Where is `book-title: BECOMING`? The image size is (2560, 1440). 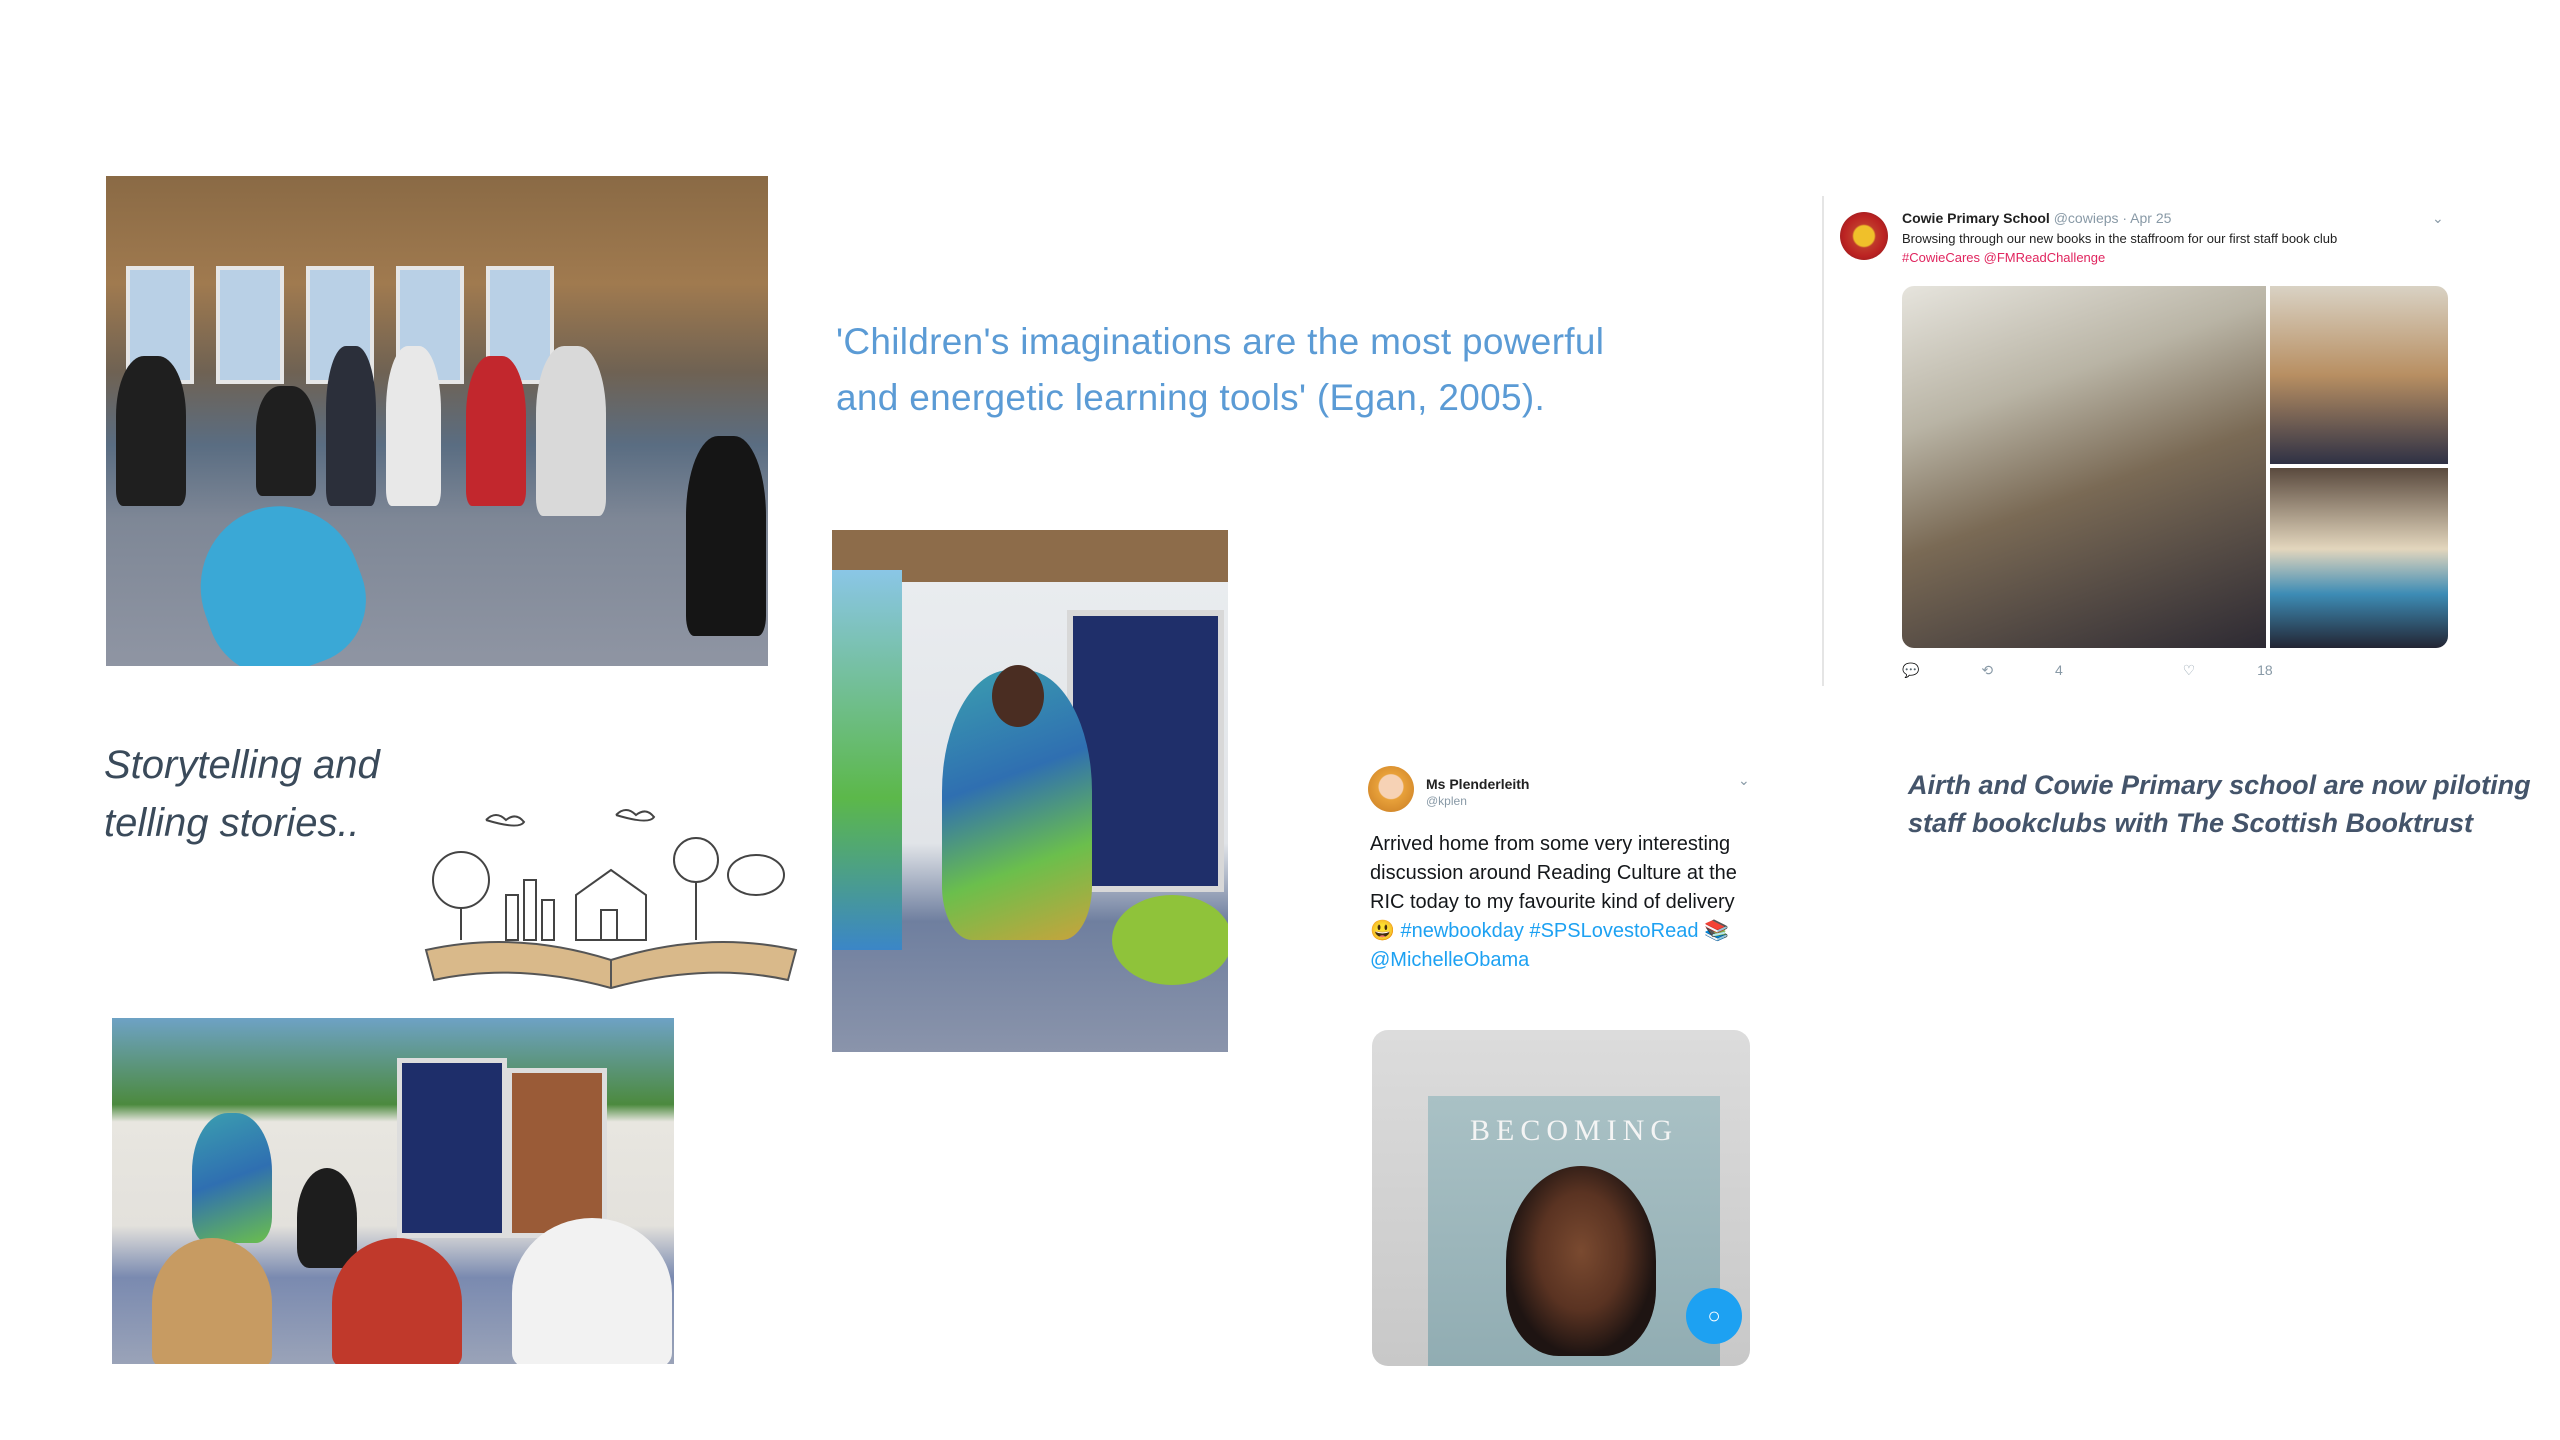 book-title: BECOMING is located at coordinates (1573, 1130).